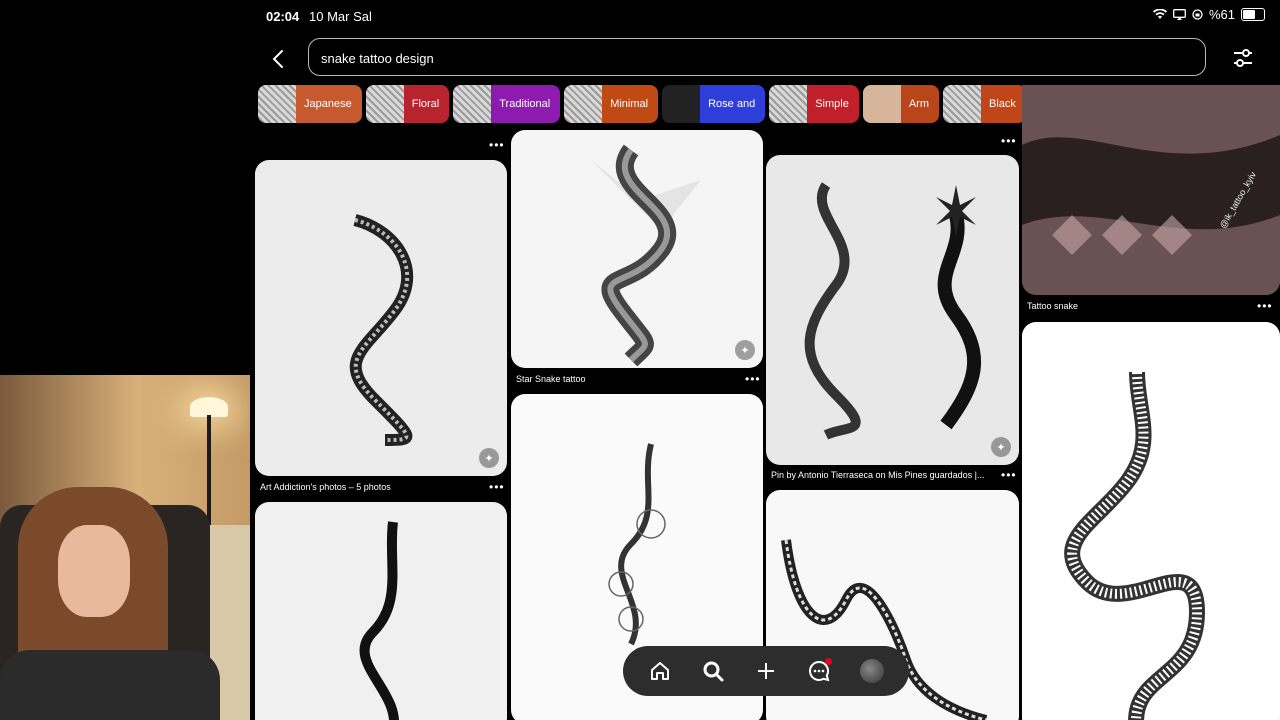 This screenshot has width=1280, height=720. Describe the element at coordinates (525, 104) in the screenshot. I see `chip-label: Traditional` at that location.